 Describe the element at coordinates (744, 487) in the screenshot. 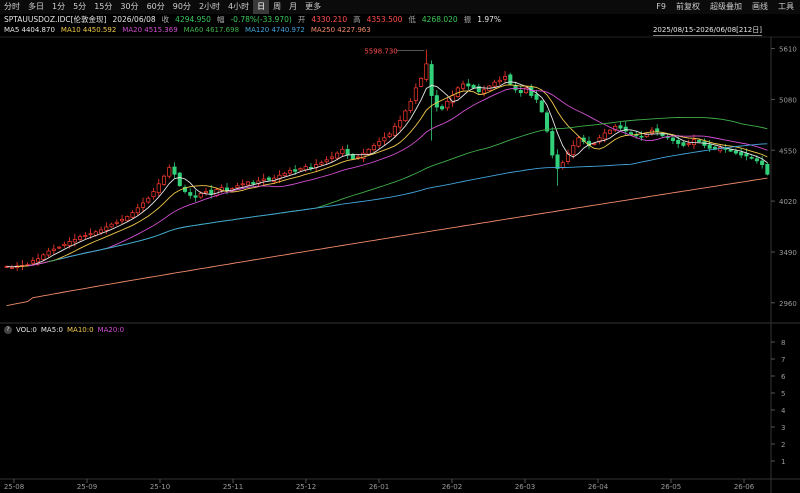

I see `x-tick-label-10: 26-06` at that location.